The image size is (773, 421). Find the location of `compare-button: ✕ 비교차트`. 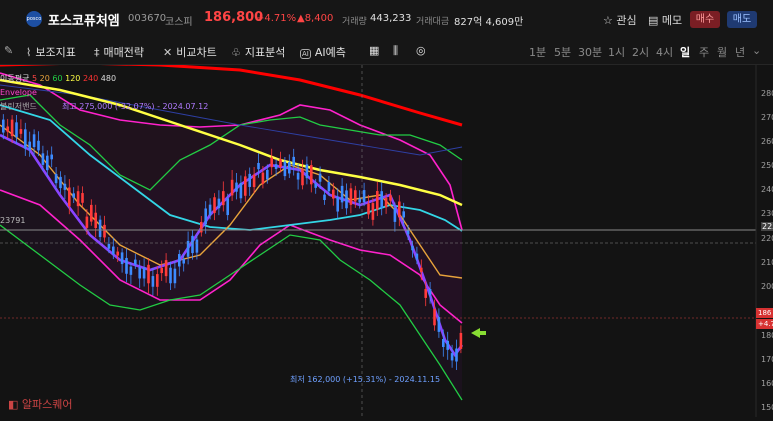

compare-button: ✕ 비교차트 is located at coordinates (190, 52).